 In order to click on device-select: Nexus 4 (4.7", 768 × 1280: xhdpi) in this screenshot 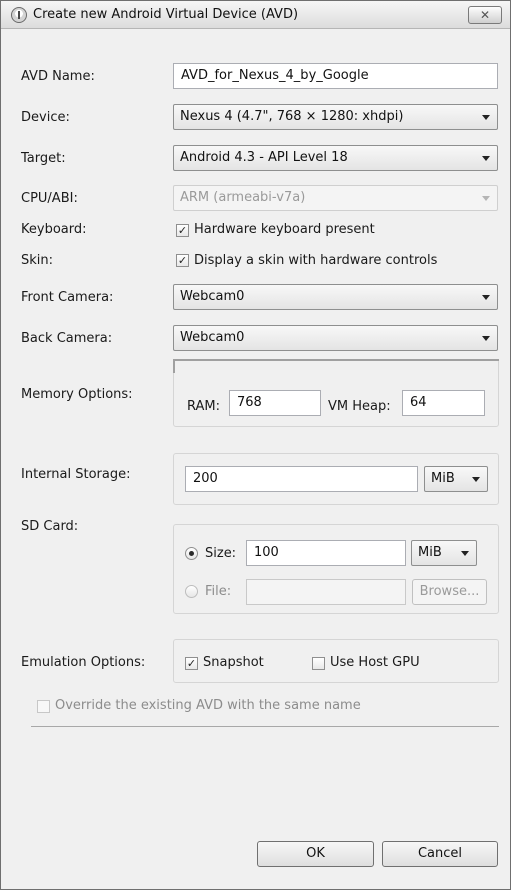, I will do `click(335, 117)`.